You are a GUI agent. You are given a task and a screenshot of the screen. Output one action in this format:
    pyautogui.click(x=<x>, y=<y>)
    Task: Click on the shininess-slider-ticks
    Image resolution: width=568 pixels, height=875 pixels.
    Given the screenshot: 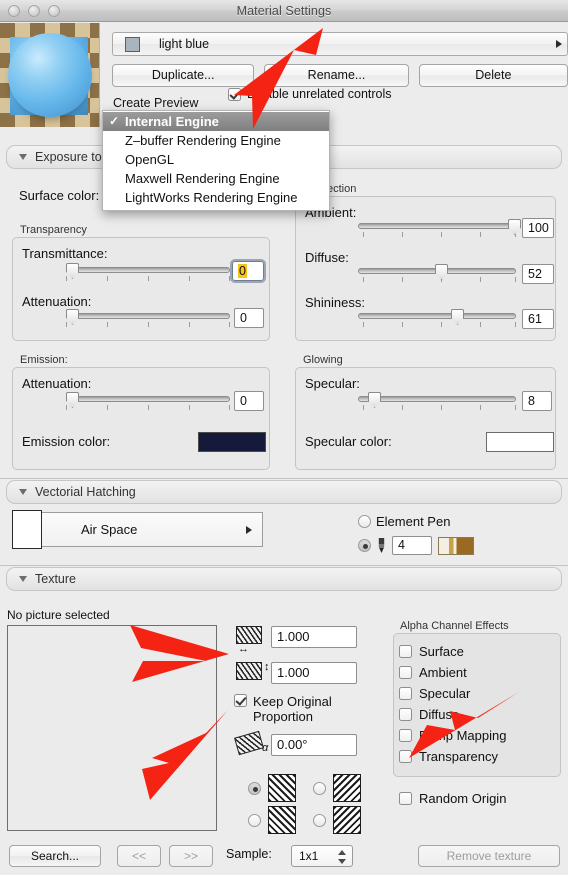 What is the action you would take?
    pyautogui.click(x=437, y=324)
    